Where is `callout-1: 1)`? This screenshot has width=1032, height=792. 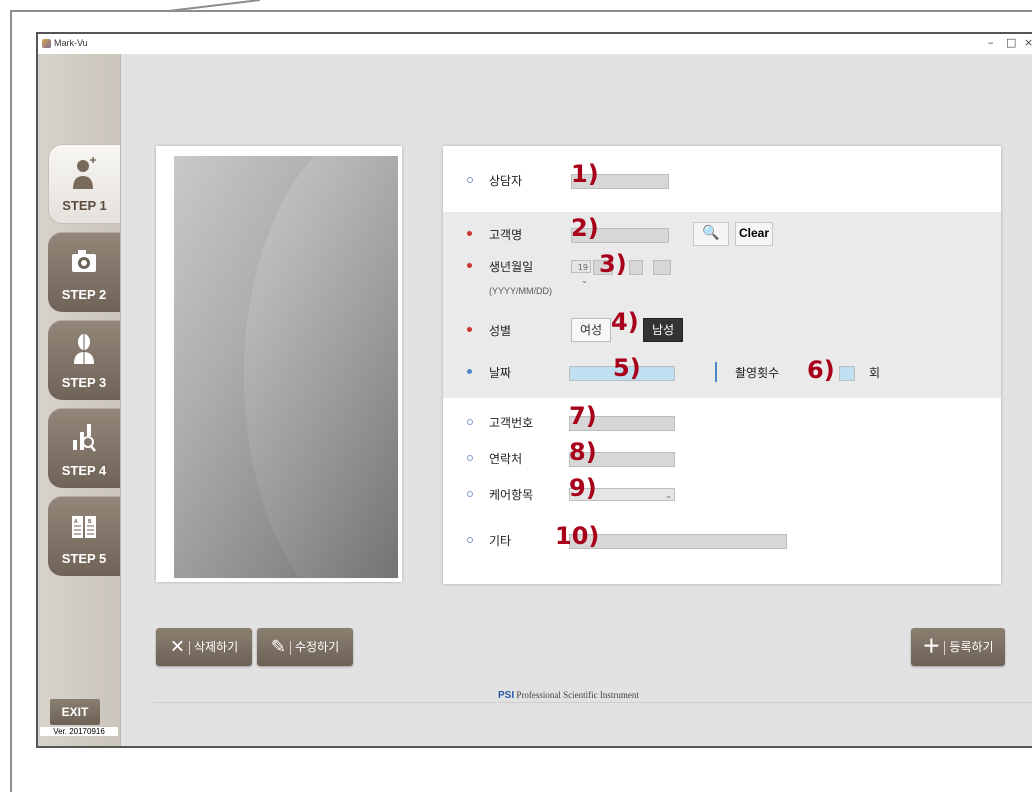
callout-1: 1) is located at coordinates (585, 174).